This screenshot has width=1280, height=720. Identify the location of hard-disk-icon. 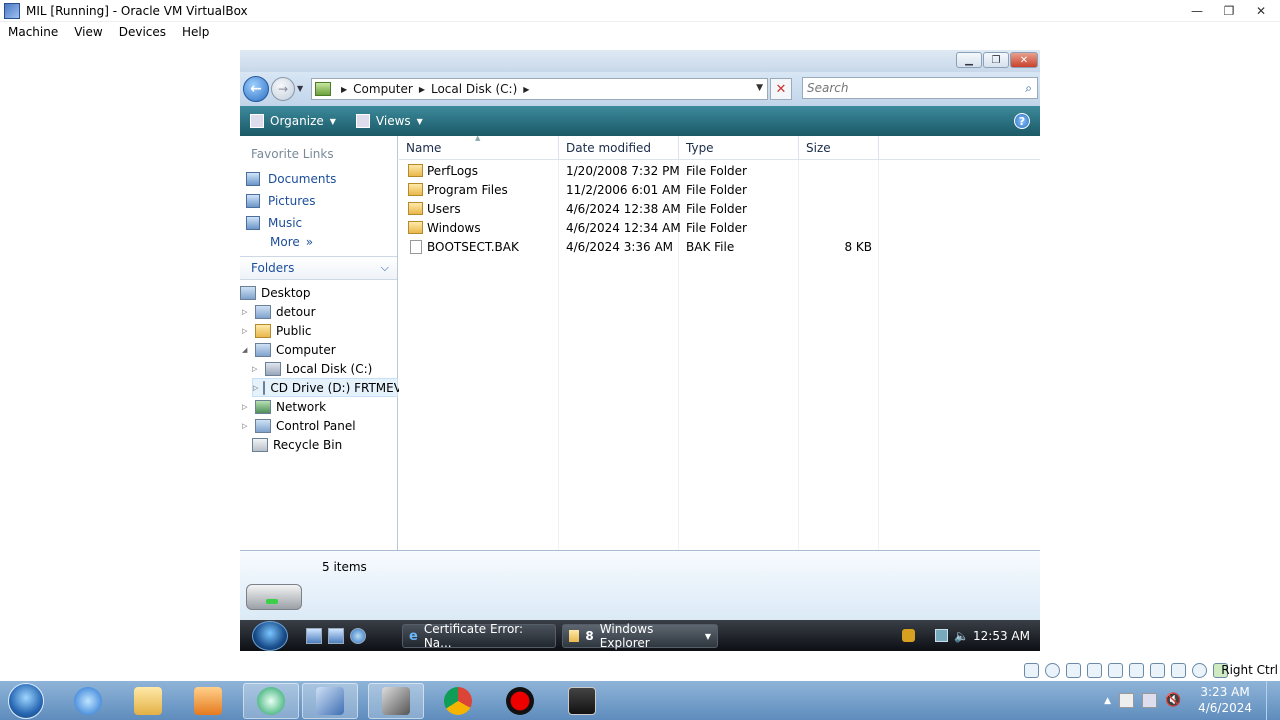
(1031, 670).